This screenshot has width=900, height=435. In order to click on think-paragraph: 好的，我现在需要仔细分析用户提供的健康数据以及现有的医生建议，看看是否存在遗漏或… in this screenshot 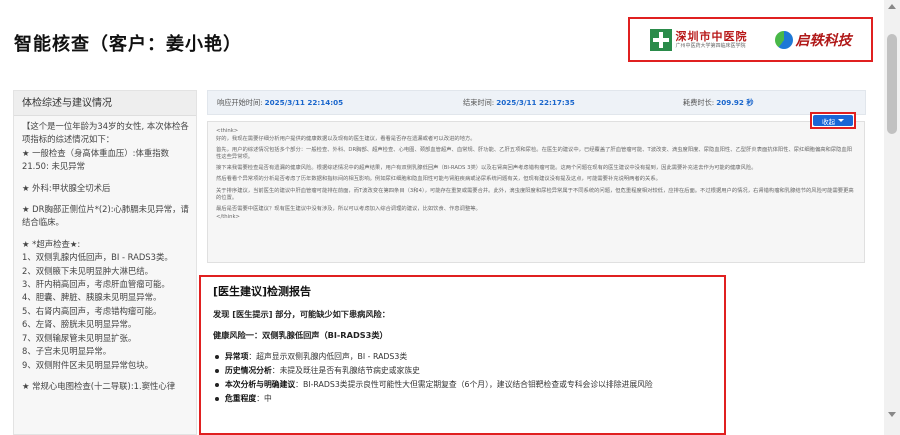, I will do `click(346, 138)`.